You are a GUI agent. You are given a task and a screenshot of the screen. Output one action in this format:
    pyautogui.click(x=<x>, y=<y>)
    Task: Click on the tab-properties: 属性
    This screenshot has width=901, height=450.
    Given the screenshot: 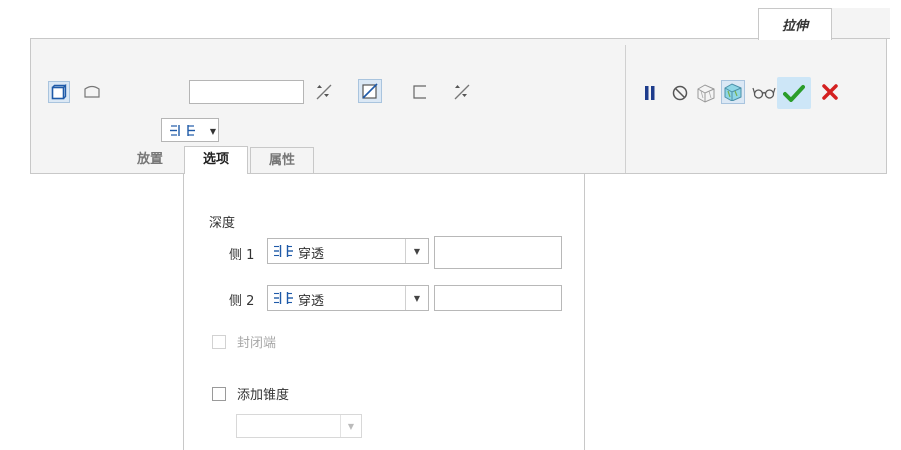 What is the action you would take?
    pyautogui.click(x=282, y=160)
    